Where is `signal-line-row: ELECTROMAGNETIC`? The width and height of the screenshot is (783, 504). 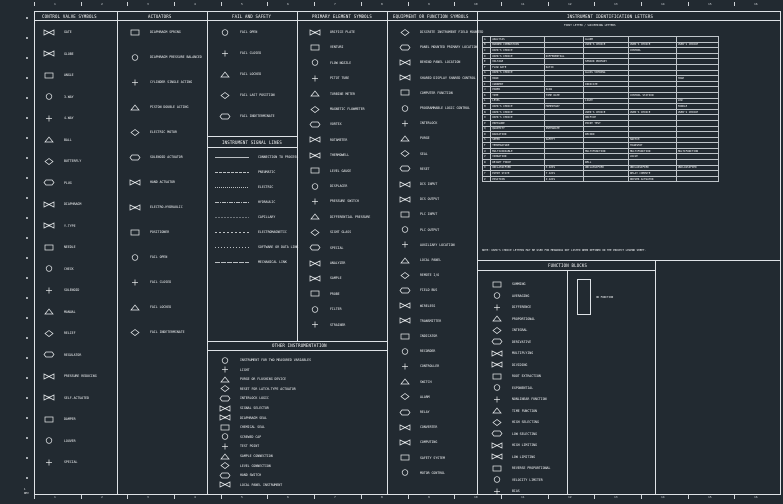 signal-line-row: ELECTROMAGNETIC is located at coordinates (250, 232).